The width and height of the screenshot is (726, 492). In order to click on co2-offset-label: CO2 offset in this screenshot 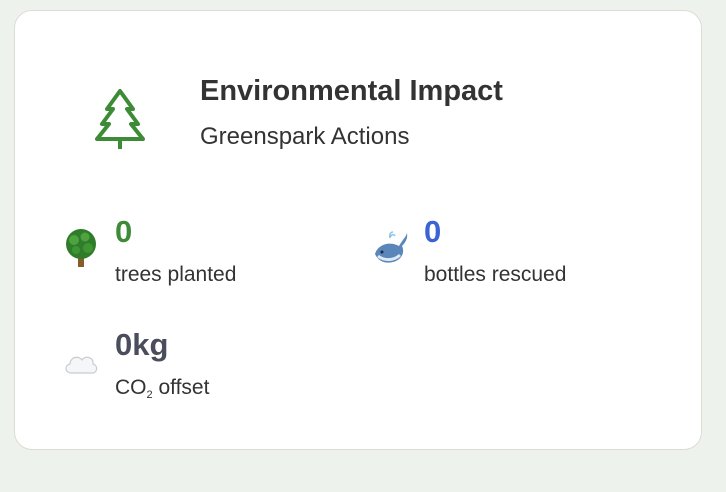, I will do `click(162, 391)`.